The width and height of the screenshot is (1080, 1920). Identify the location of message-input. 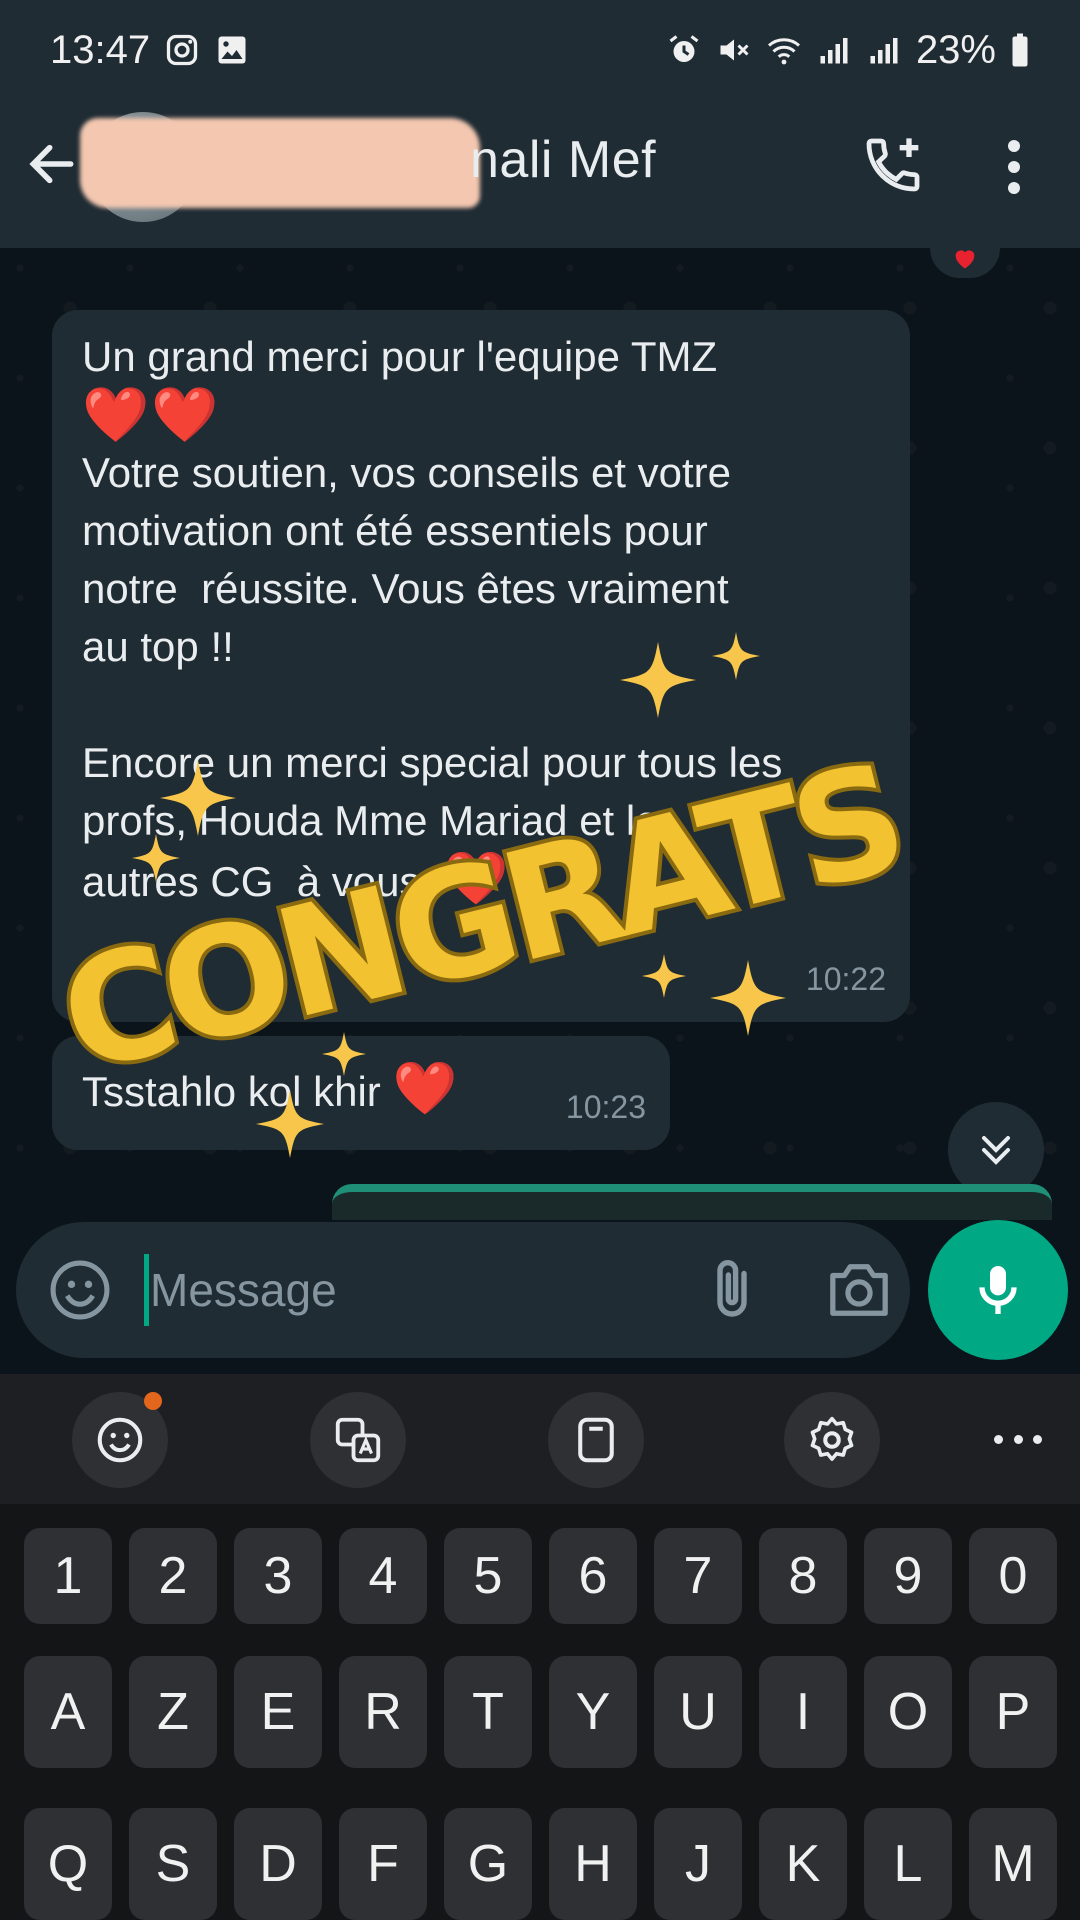
(340, 1290).